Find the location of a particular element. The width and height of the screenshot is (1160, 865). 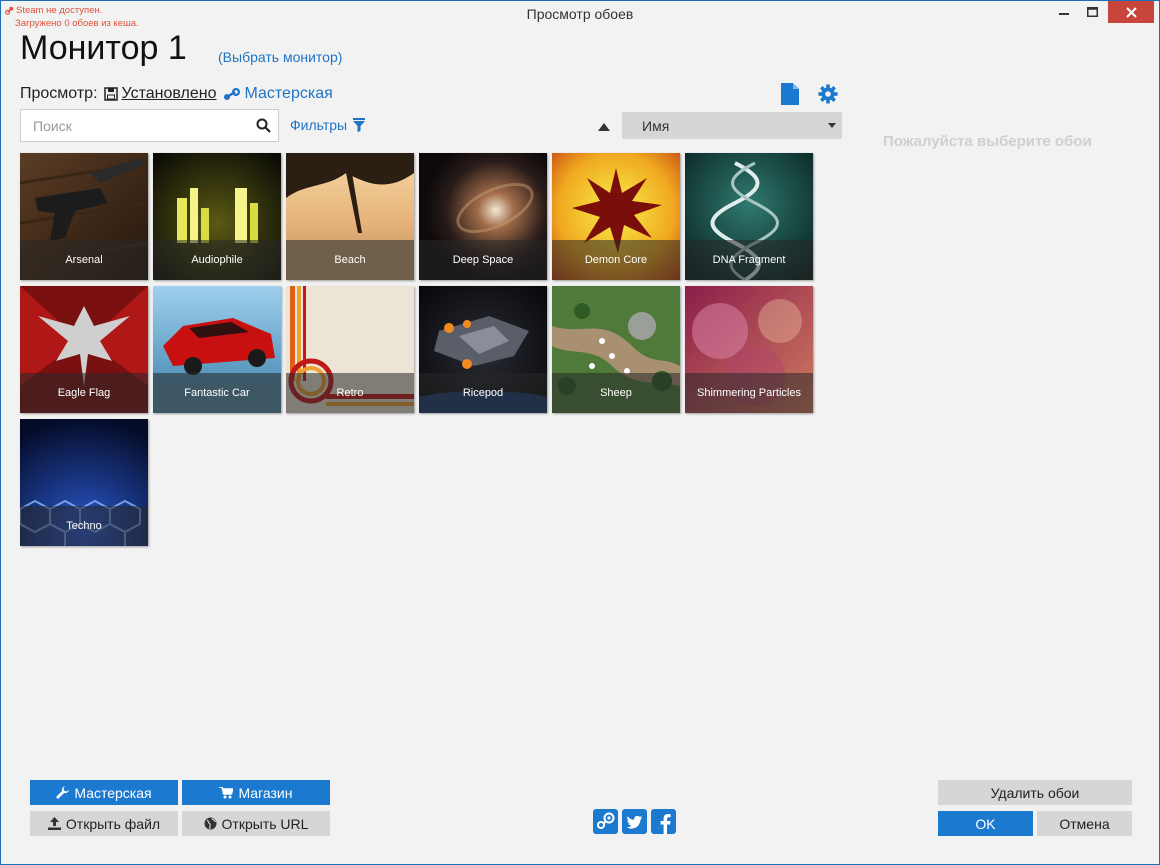

cancel-button-label: Отмена is located at coordinates (1084, 823).